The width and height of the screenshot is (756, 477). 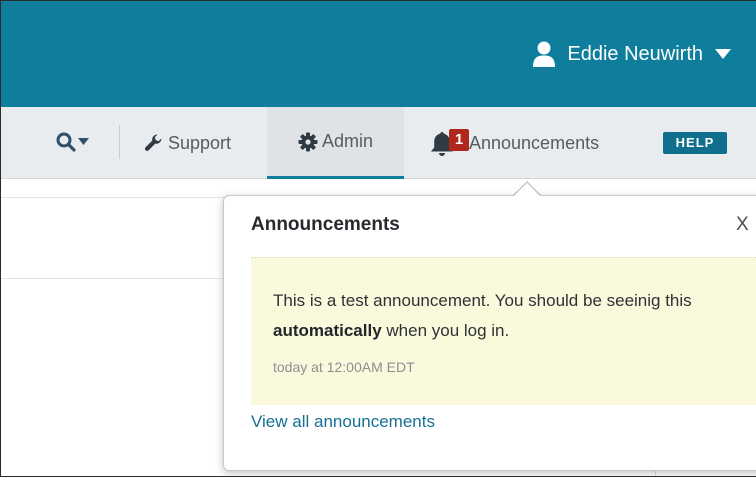 I want to click on nav-admin-label: Admin, so click(x=347, y=141).